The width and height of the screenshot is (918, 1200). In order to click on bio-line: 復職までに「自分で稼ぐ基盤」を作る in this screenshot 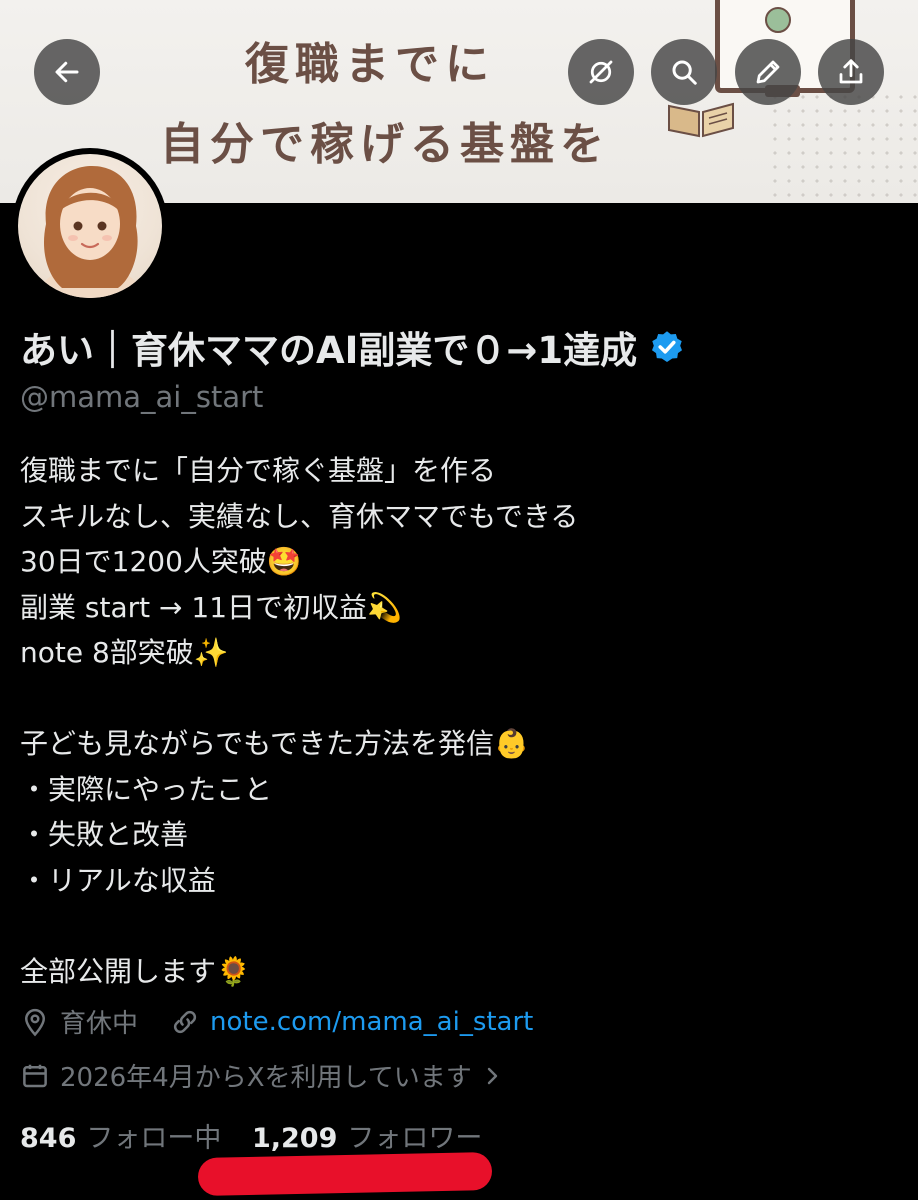, I will do `click(258, 470)`.